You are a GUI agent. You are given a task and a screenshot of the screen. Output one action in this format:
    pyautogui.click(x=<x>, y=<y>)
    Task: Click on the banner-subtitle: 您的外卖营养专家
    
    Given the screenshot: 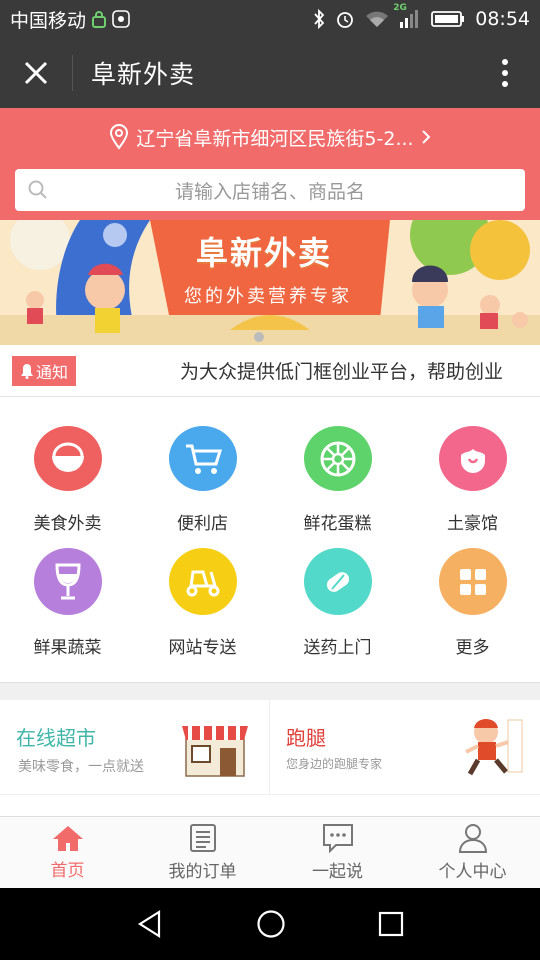 What is the action you would take?
    pyautogui.click(x=268, y=296)
    